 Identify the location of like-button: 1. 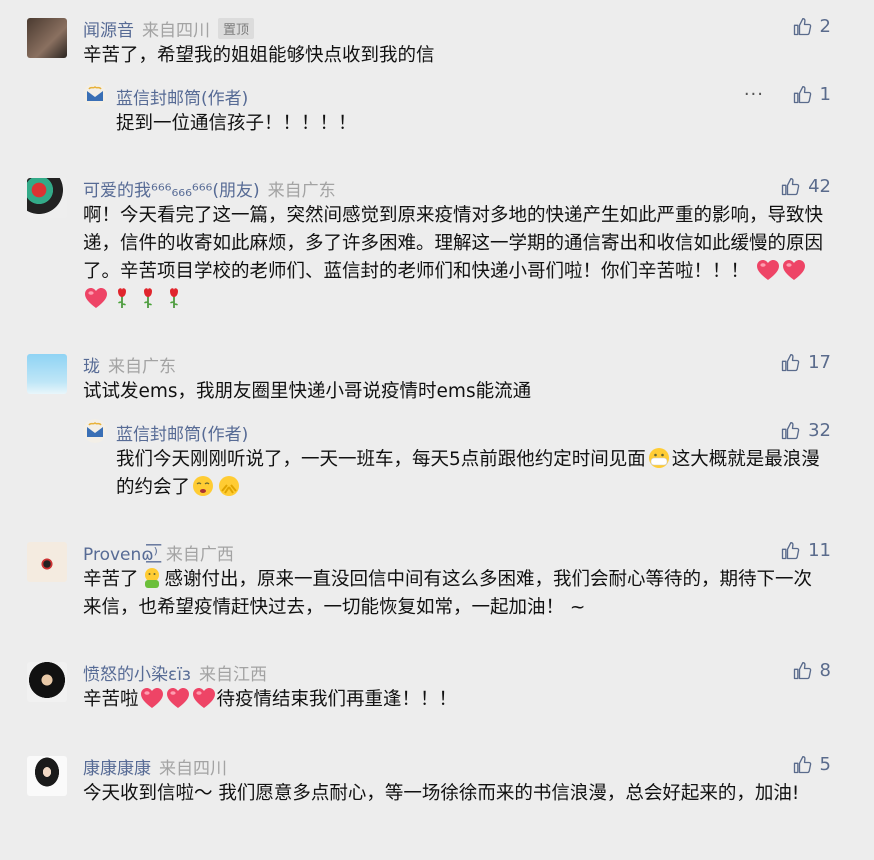
(811, 94).